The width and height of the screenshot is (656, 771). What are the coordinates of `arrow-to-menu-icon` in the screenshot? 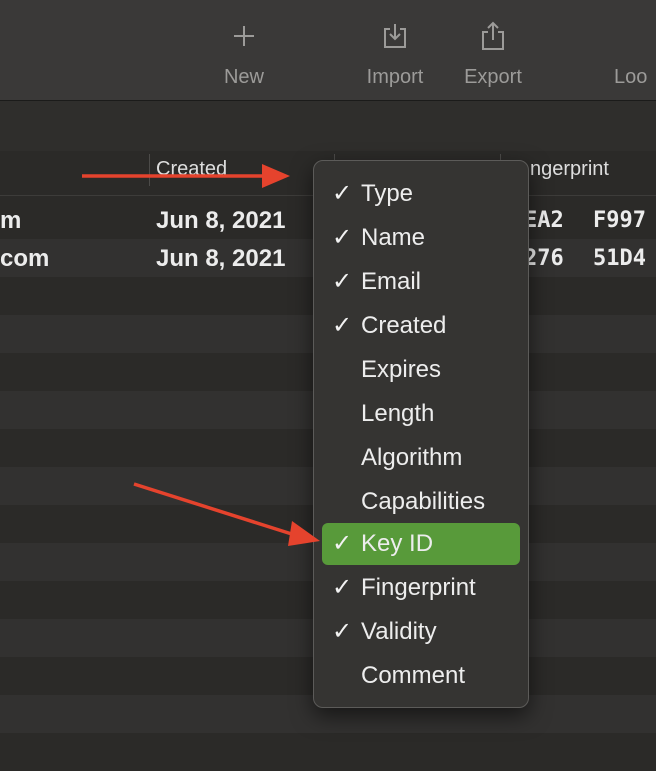 It's located at (186, 176).